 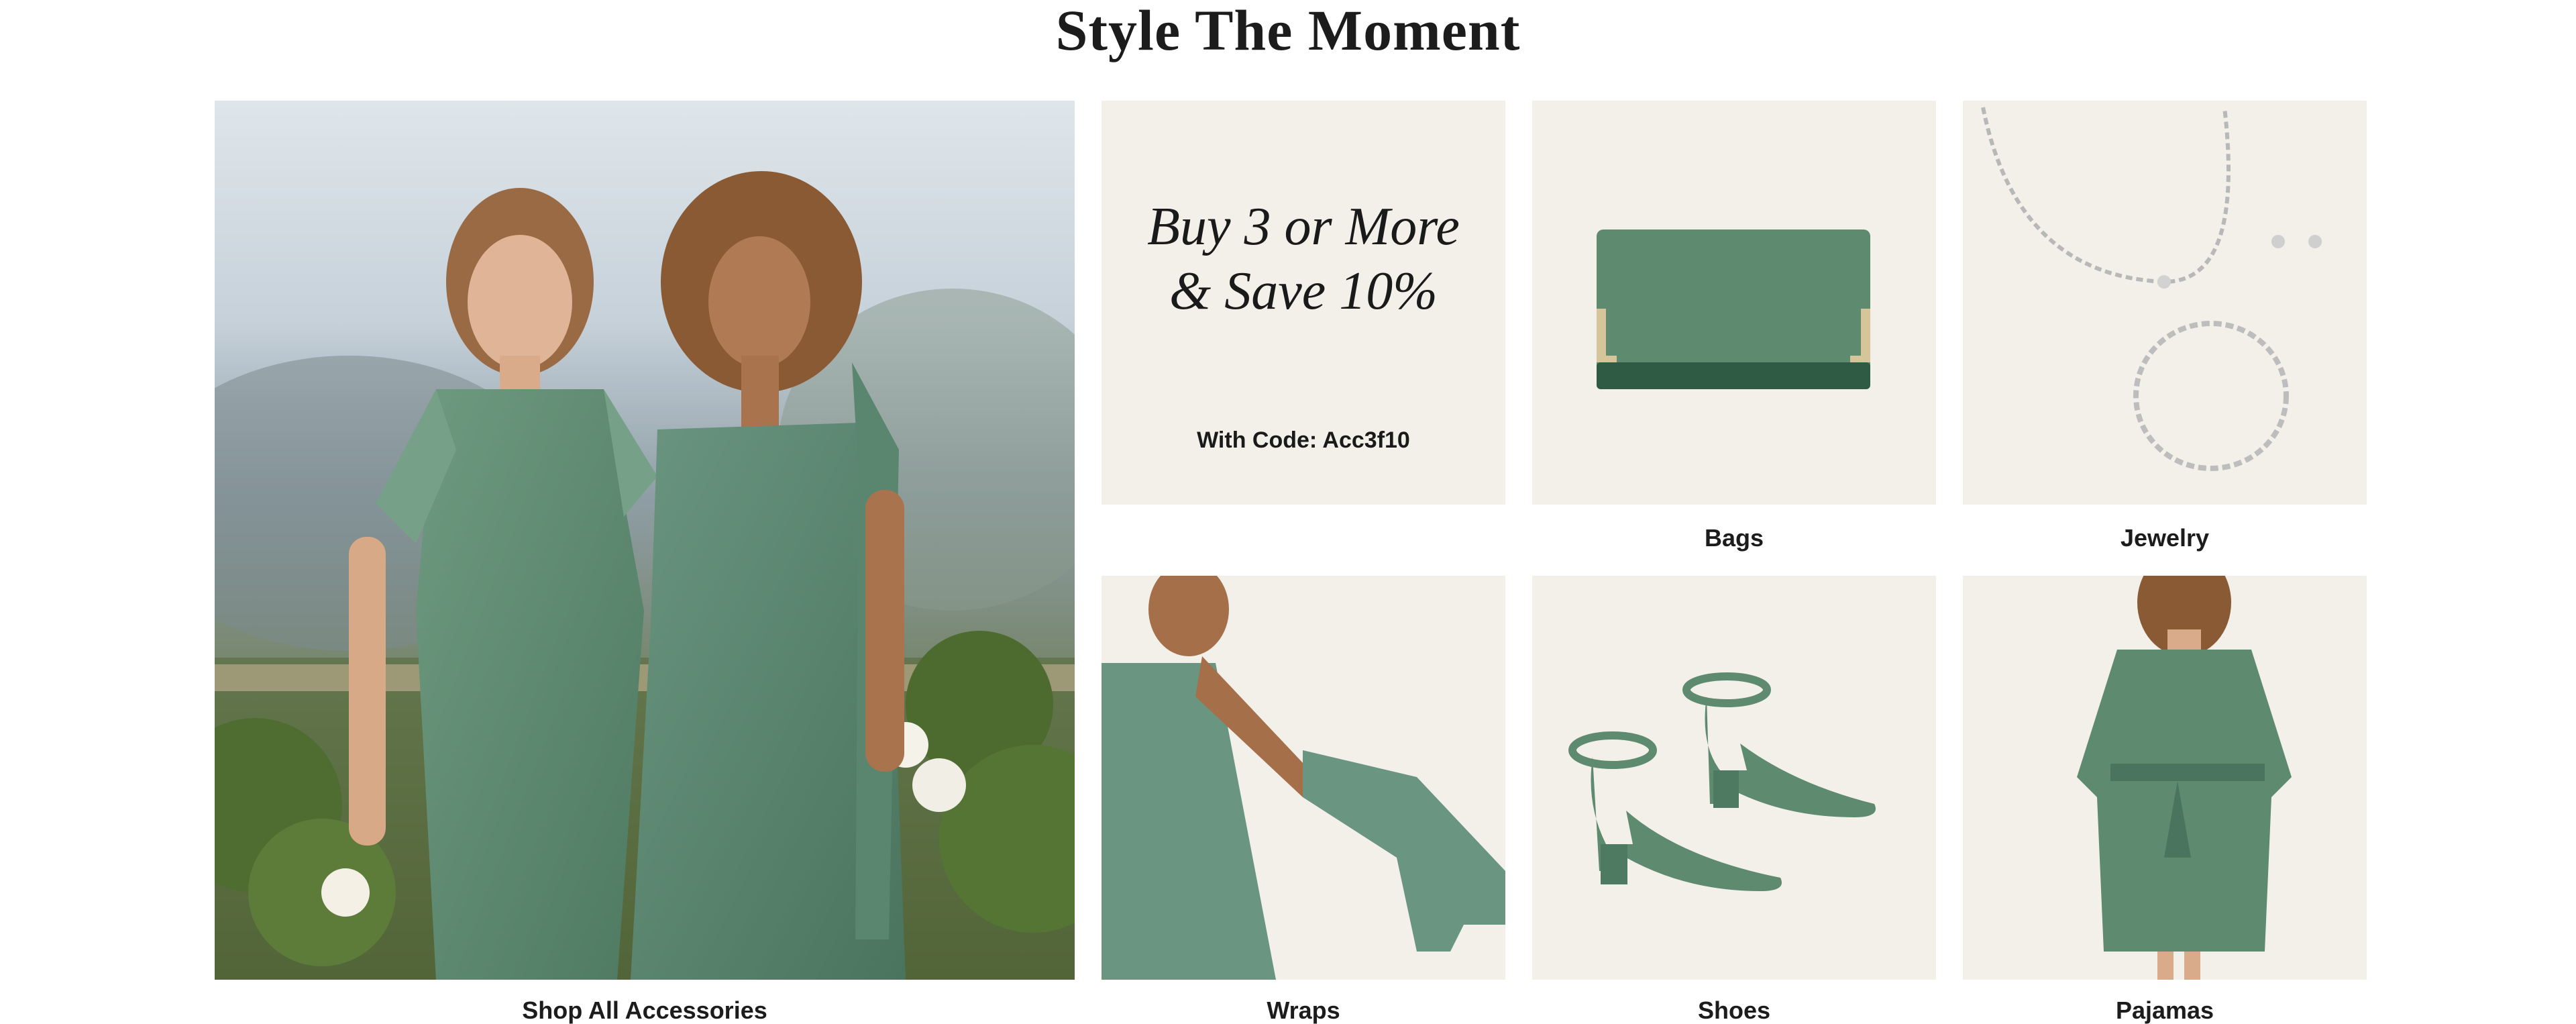 I want to click on category-bags-image-link, so click(x=1734, y=303).